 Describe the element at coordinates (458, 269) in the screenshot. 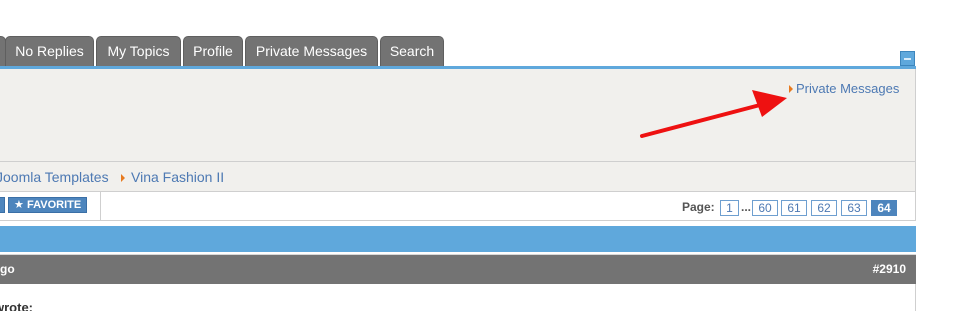

I see `post-header: go #2910` at that location.